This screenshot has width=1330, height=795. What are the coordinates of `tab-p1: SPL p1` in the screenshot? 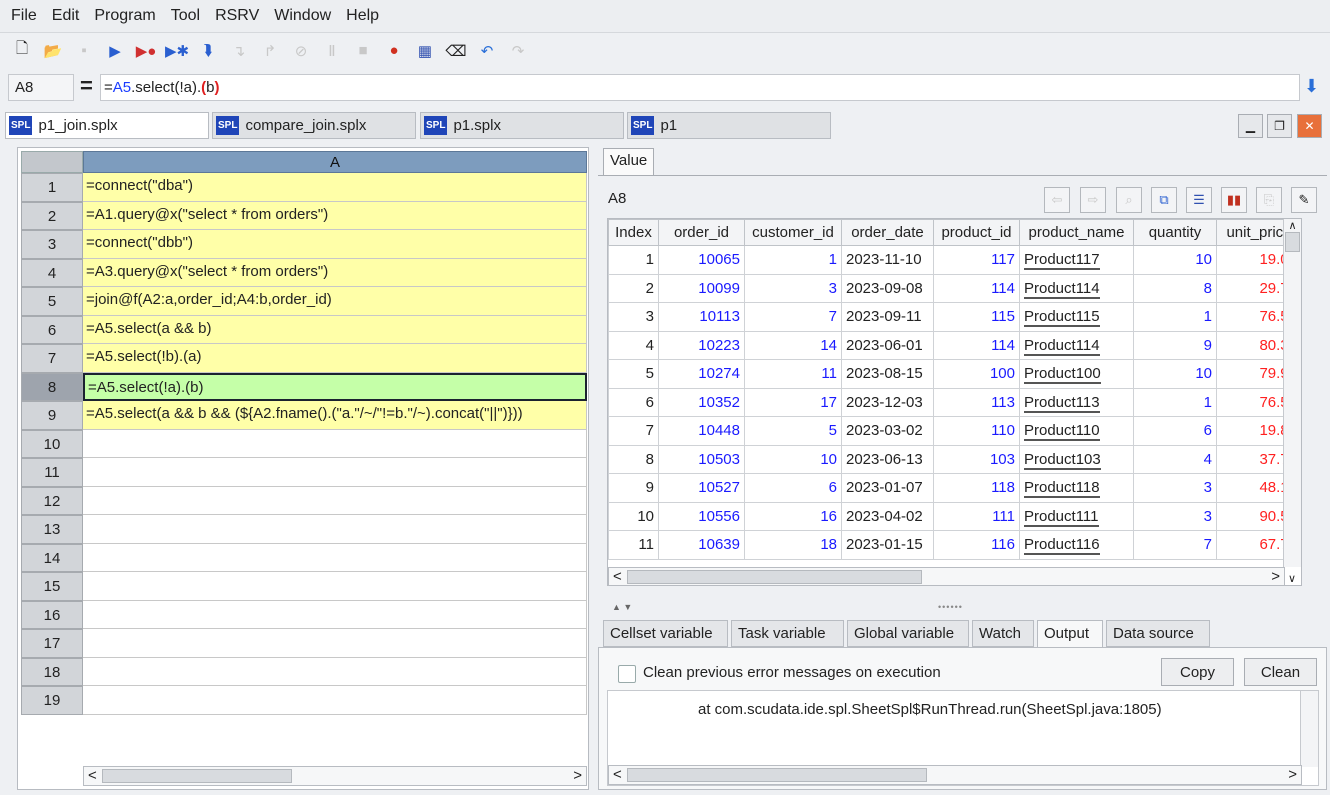 It's located at (729, 125).